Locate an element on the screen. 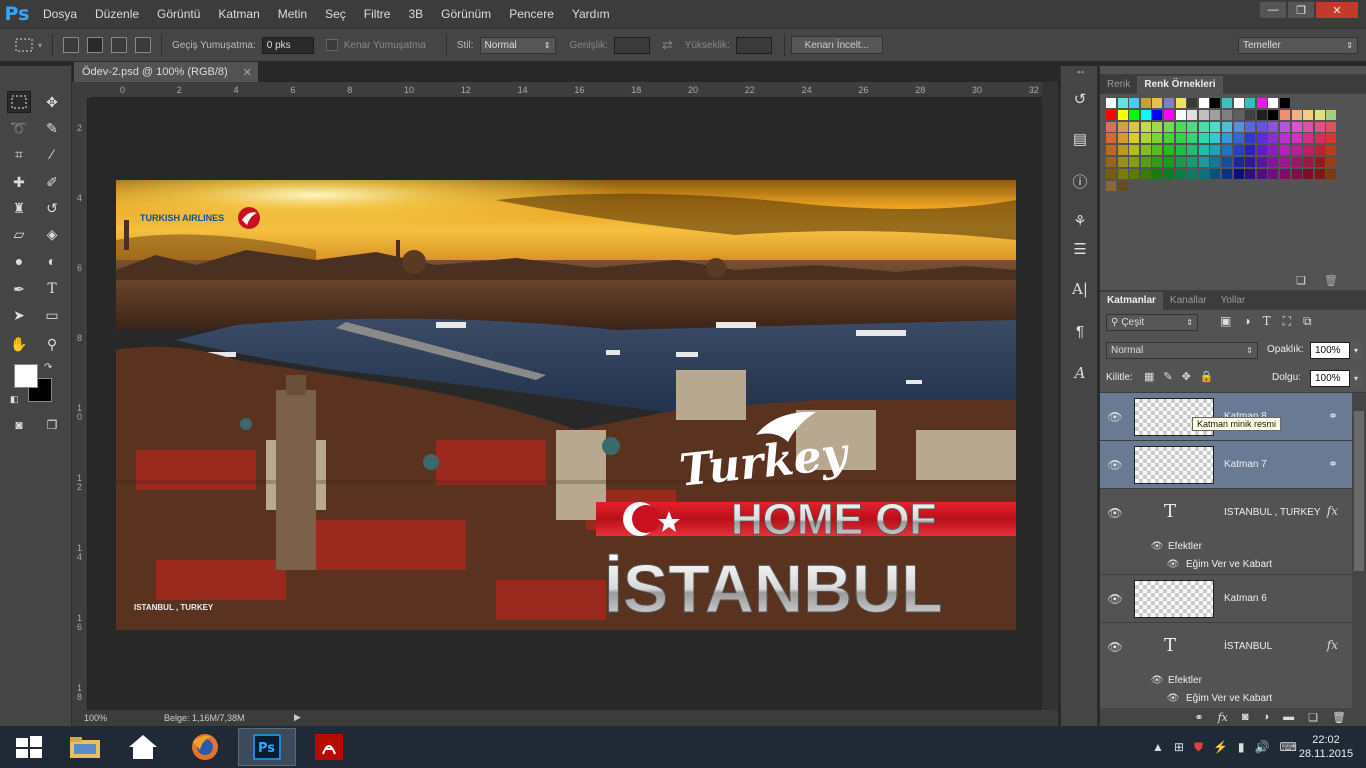 The height and width of the screenshot is (768, 1366). paint-bucket-tool-icon: ◈ is located at coordinates (52, 234).